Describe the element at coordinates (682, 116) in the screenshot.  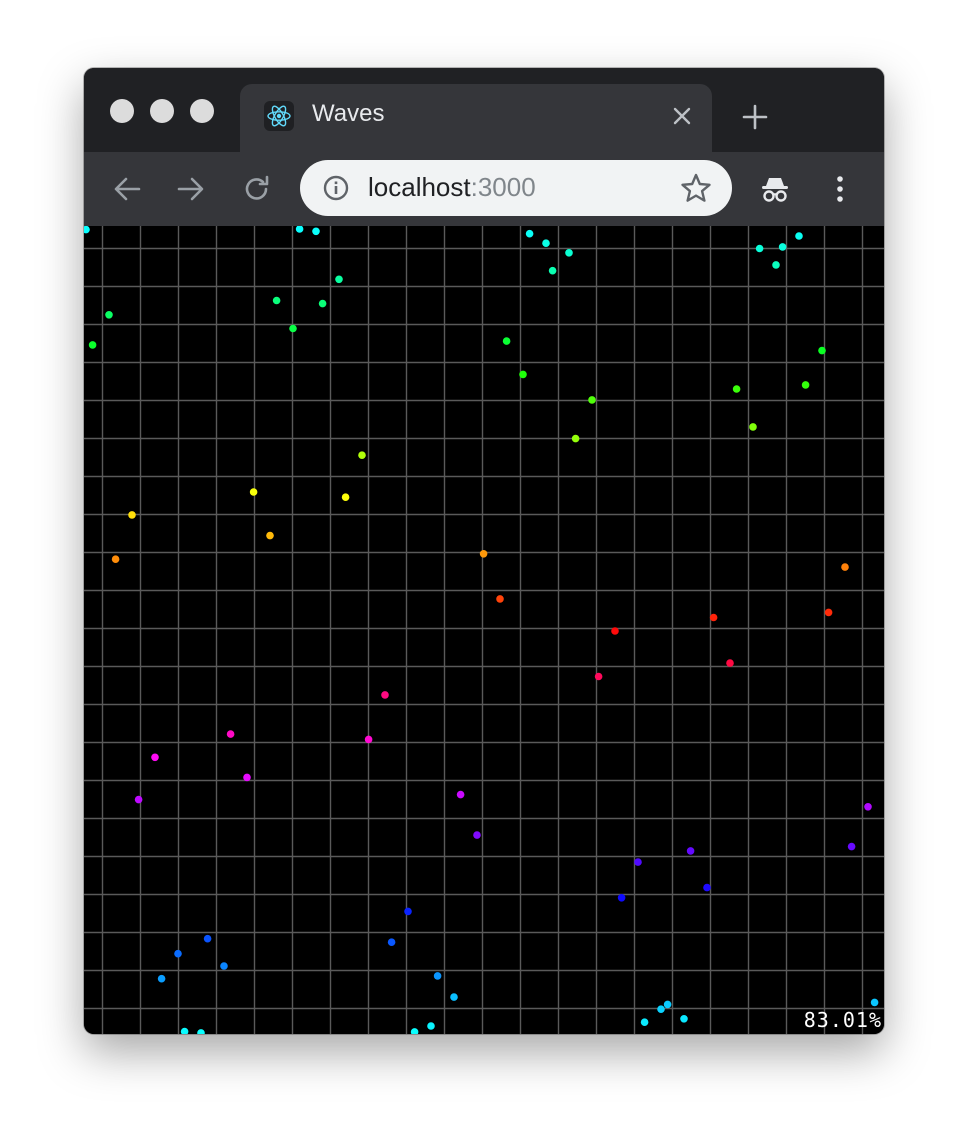
I see `close-icon` at that location.